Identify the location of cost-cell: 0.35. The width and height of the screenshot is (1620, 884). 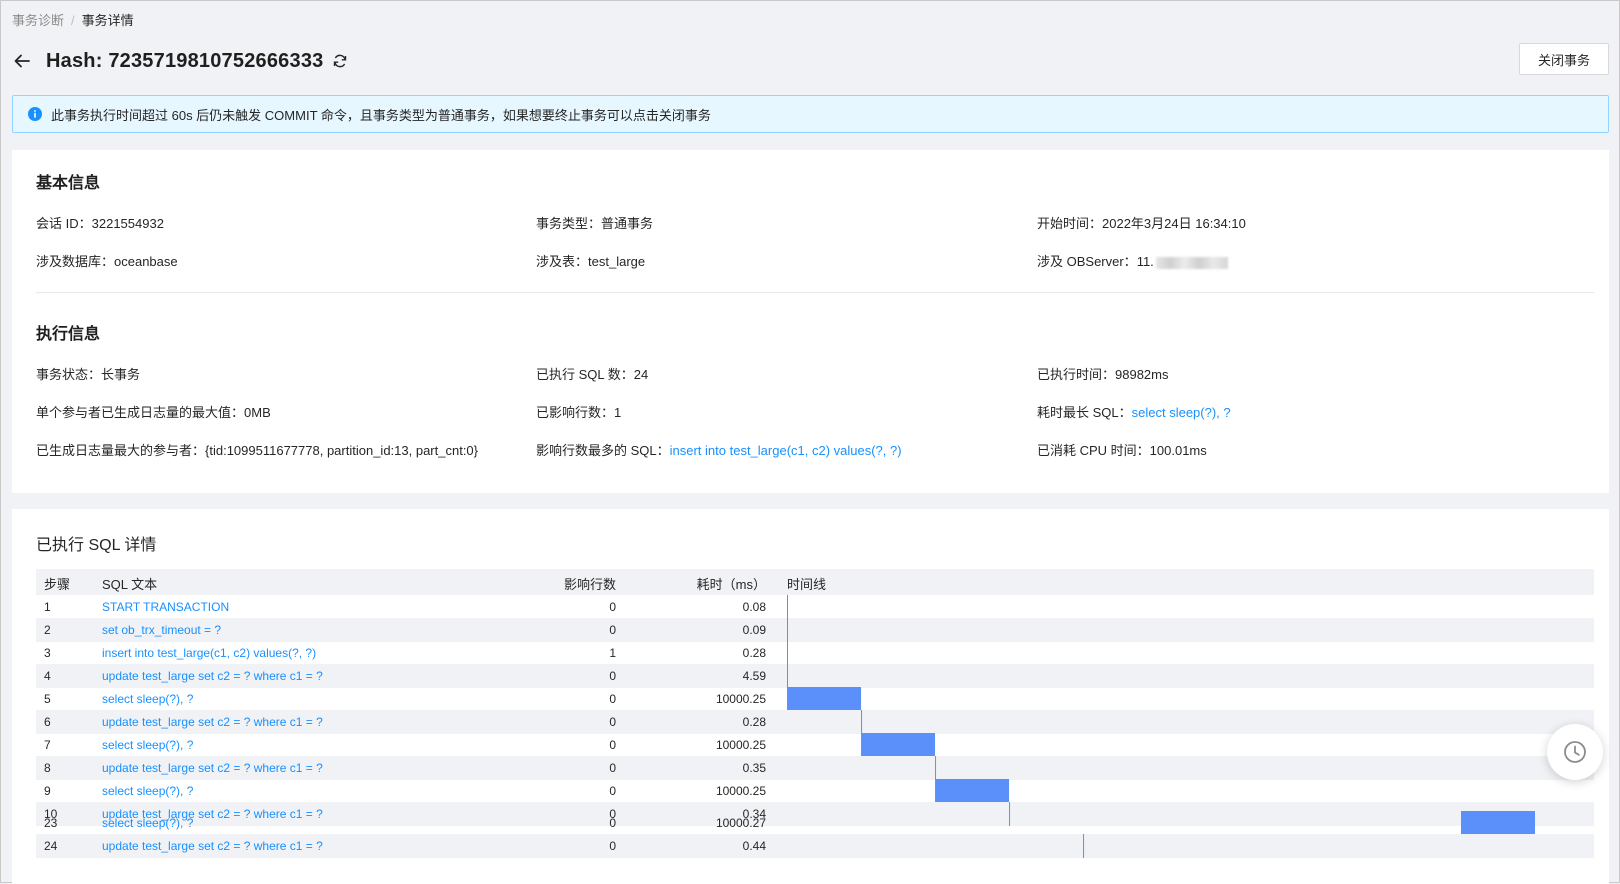
(754, 768).